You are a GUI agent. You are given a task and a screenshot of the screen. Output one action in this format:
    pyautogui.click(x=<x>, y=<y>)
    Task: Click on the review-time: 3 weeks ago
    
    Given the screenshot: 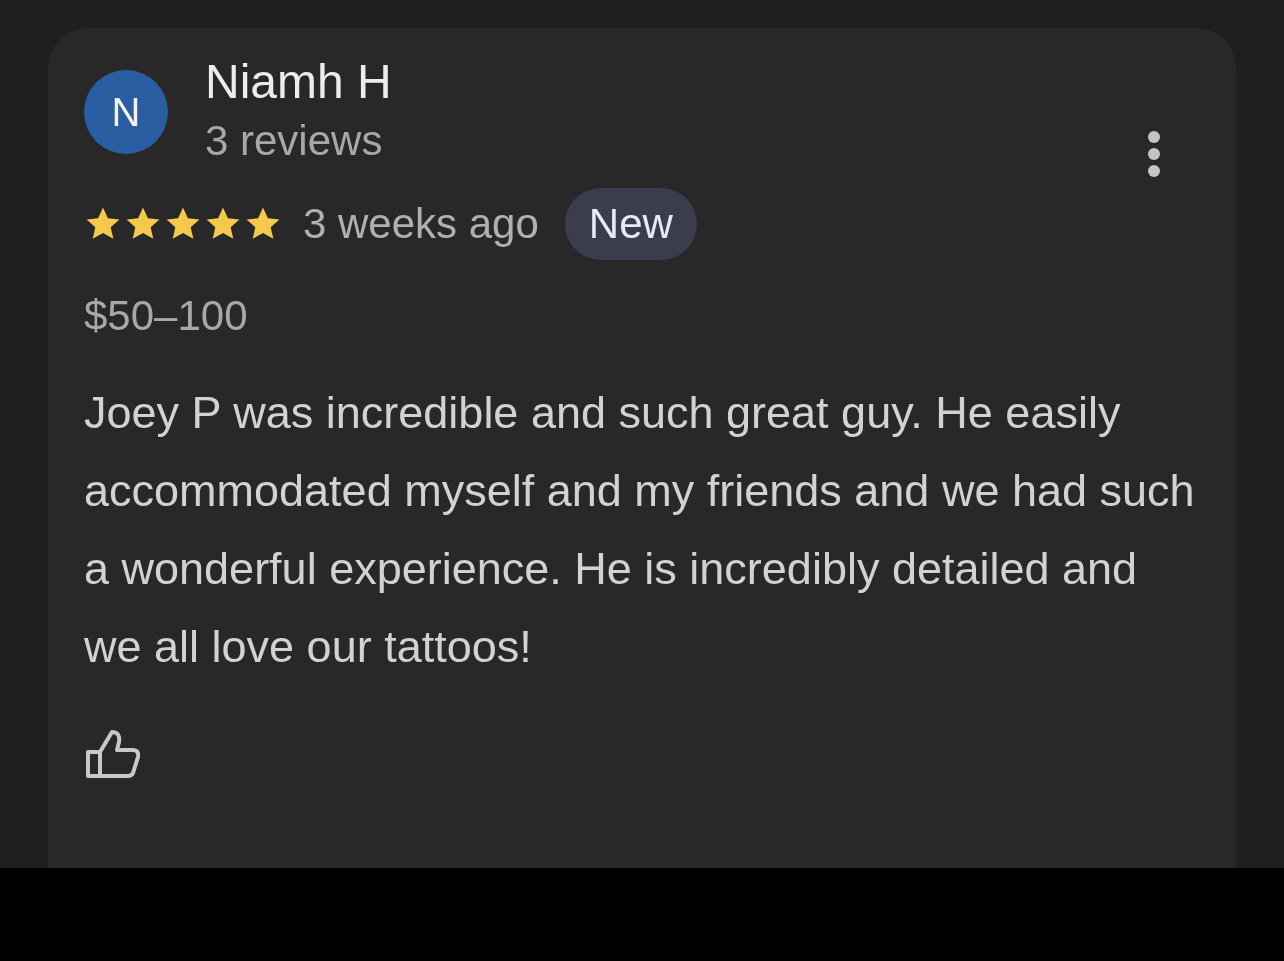 What is the action you would take?
    pyautogui.click(x=421, y=224)
    